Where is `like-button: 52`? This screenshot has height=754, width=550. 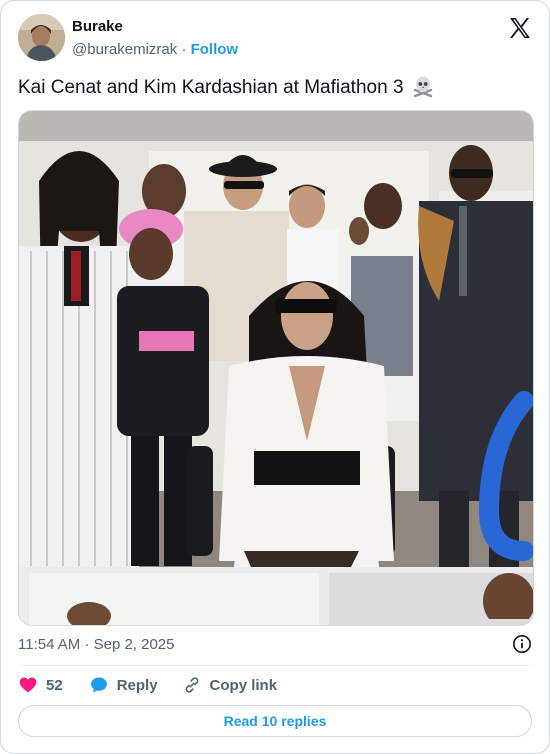
like-button: 52 is located at coordinates (40, 685).